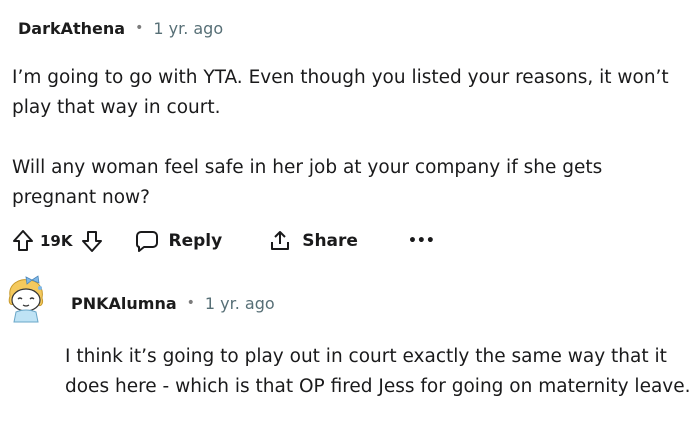 Image resolution: width=700 pixels, height=436 pixels. What do you see at coordinates (421, 241) in the screenshot?
I see `more-options-button: •••` at bounding box center [421, 241].